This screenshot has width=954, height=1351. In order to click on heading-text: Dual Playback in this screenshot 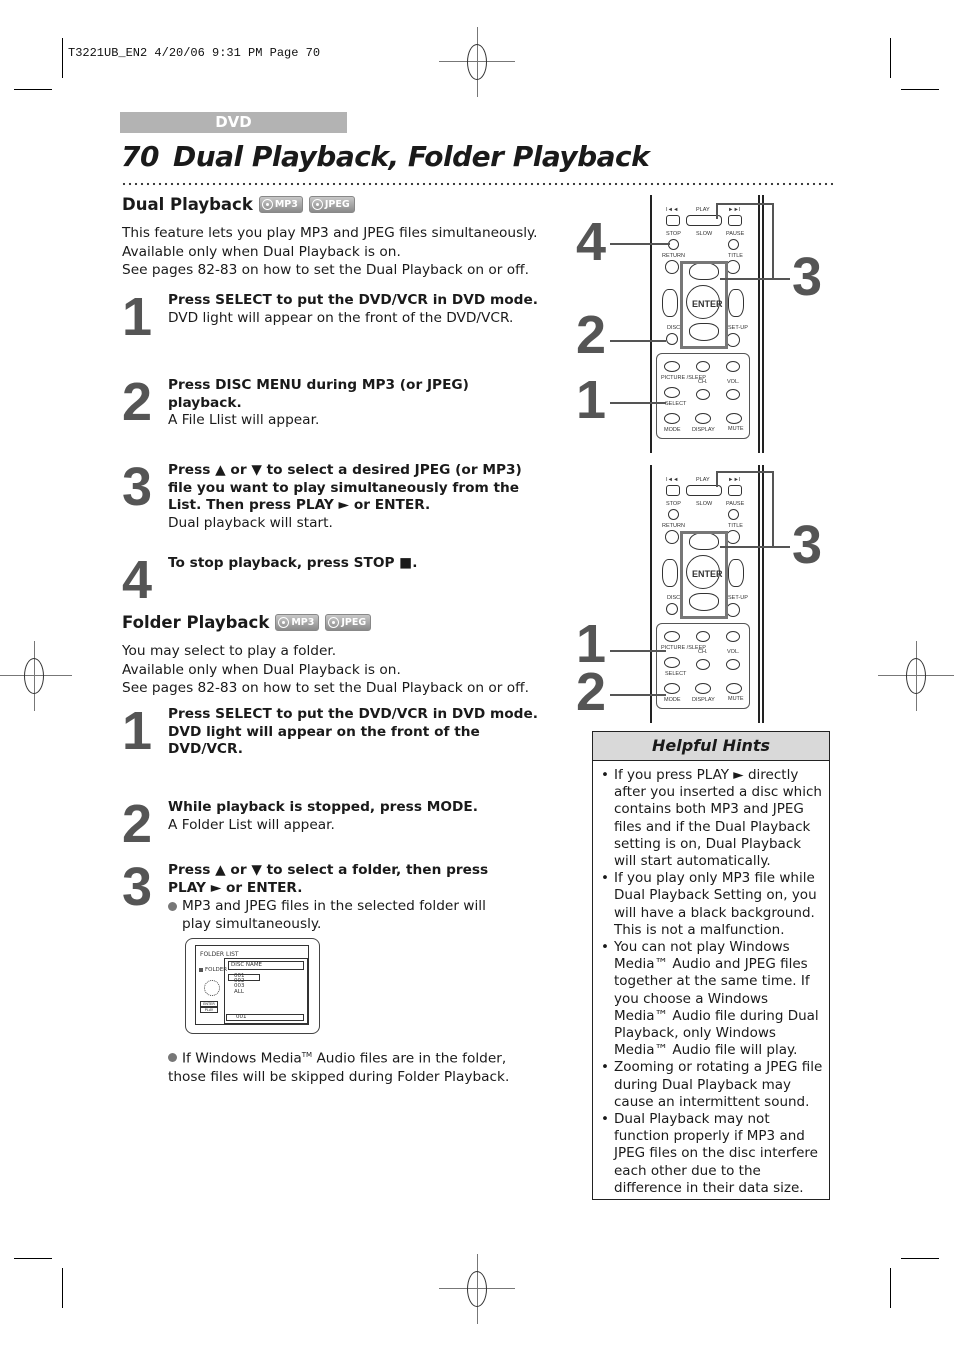, I will do `click(187, 204)`.